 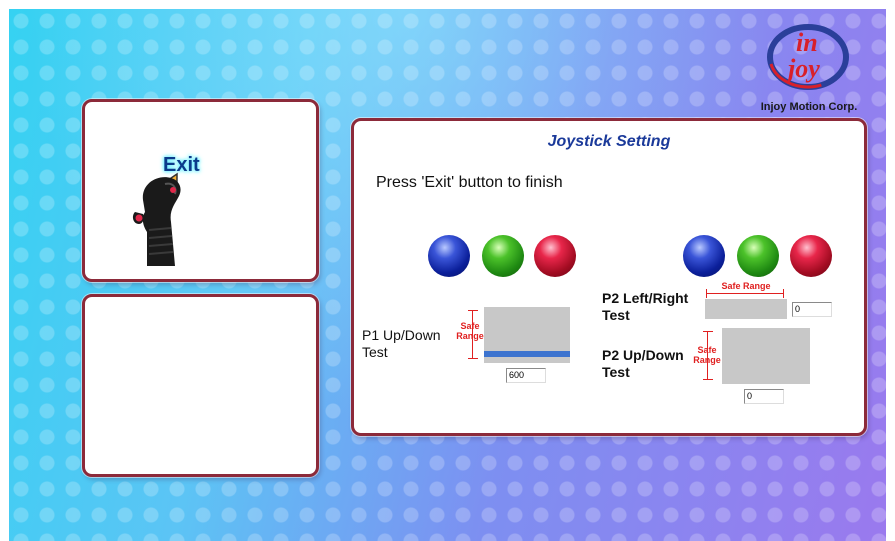 I want to click on injoy-logo: in joy Injoy Motion Corp., so click(x=809, y=67).